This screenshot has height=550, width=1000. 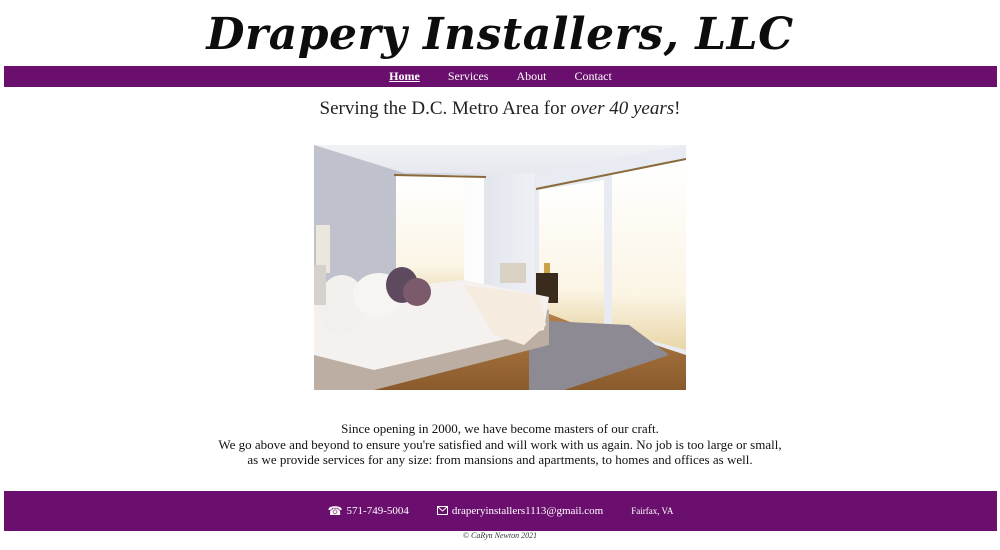 I want to click on email-contact: draperyinstallers1113@gmail.com, so click(x=520, y=511).